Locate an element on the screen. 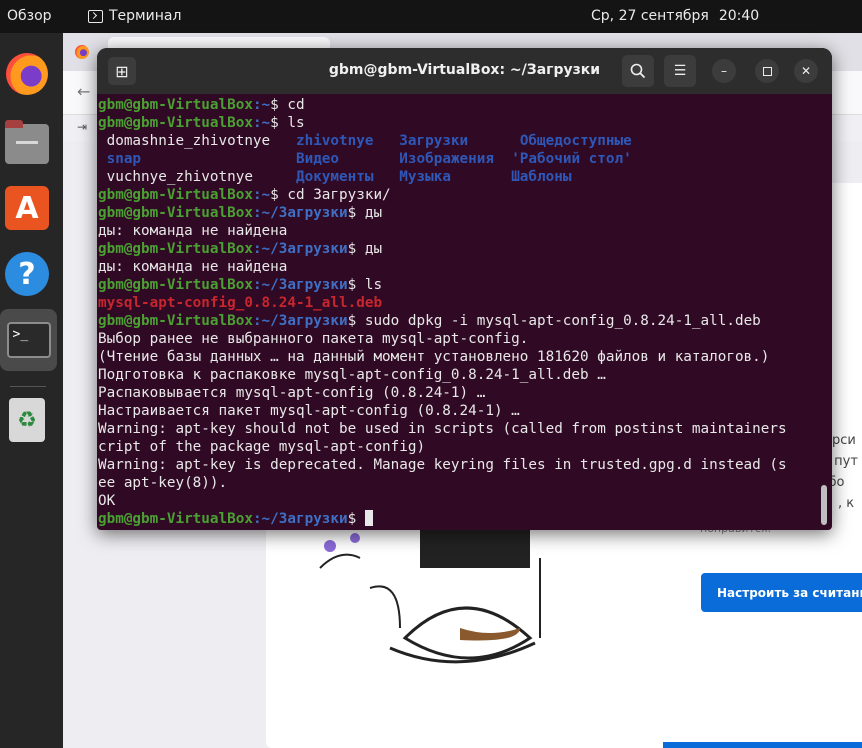 The width and height of the screenshot is (862, 748). hamburger-menu-icon: ☰ is located at coordinates (680, 71).